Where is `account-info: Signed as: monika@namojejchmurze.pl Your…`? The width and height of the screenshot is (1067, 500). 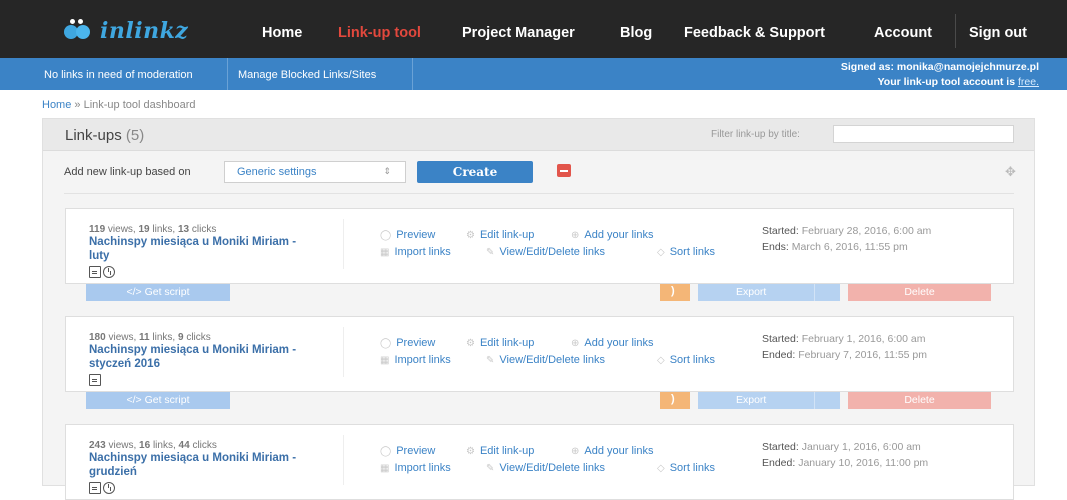
account-info: Signed as: monika@namojejchmurze.pl Your… is located at coordinates (940, 75).